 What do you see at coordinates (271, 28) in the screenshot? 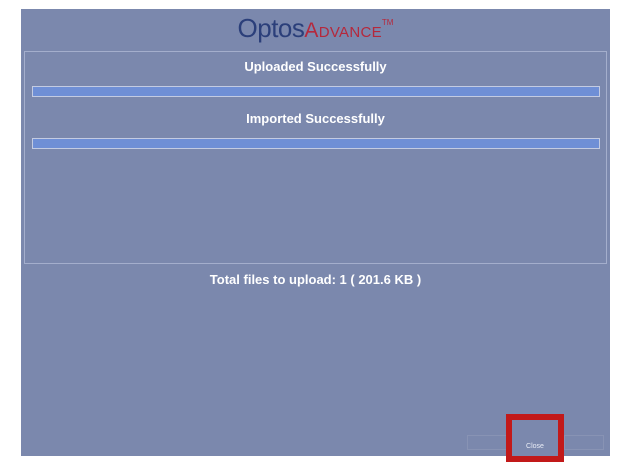
I see `logo-optos-text: Optos` at bounding box center [271, 28].